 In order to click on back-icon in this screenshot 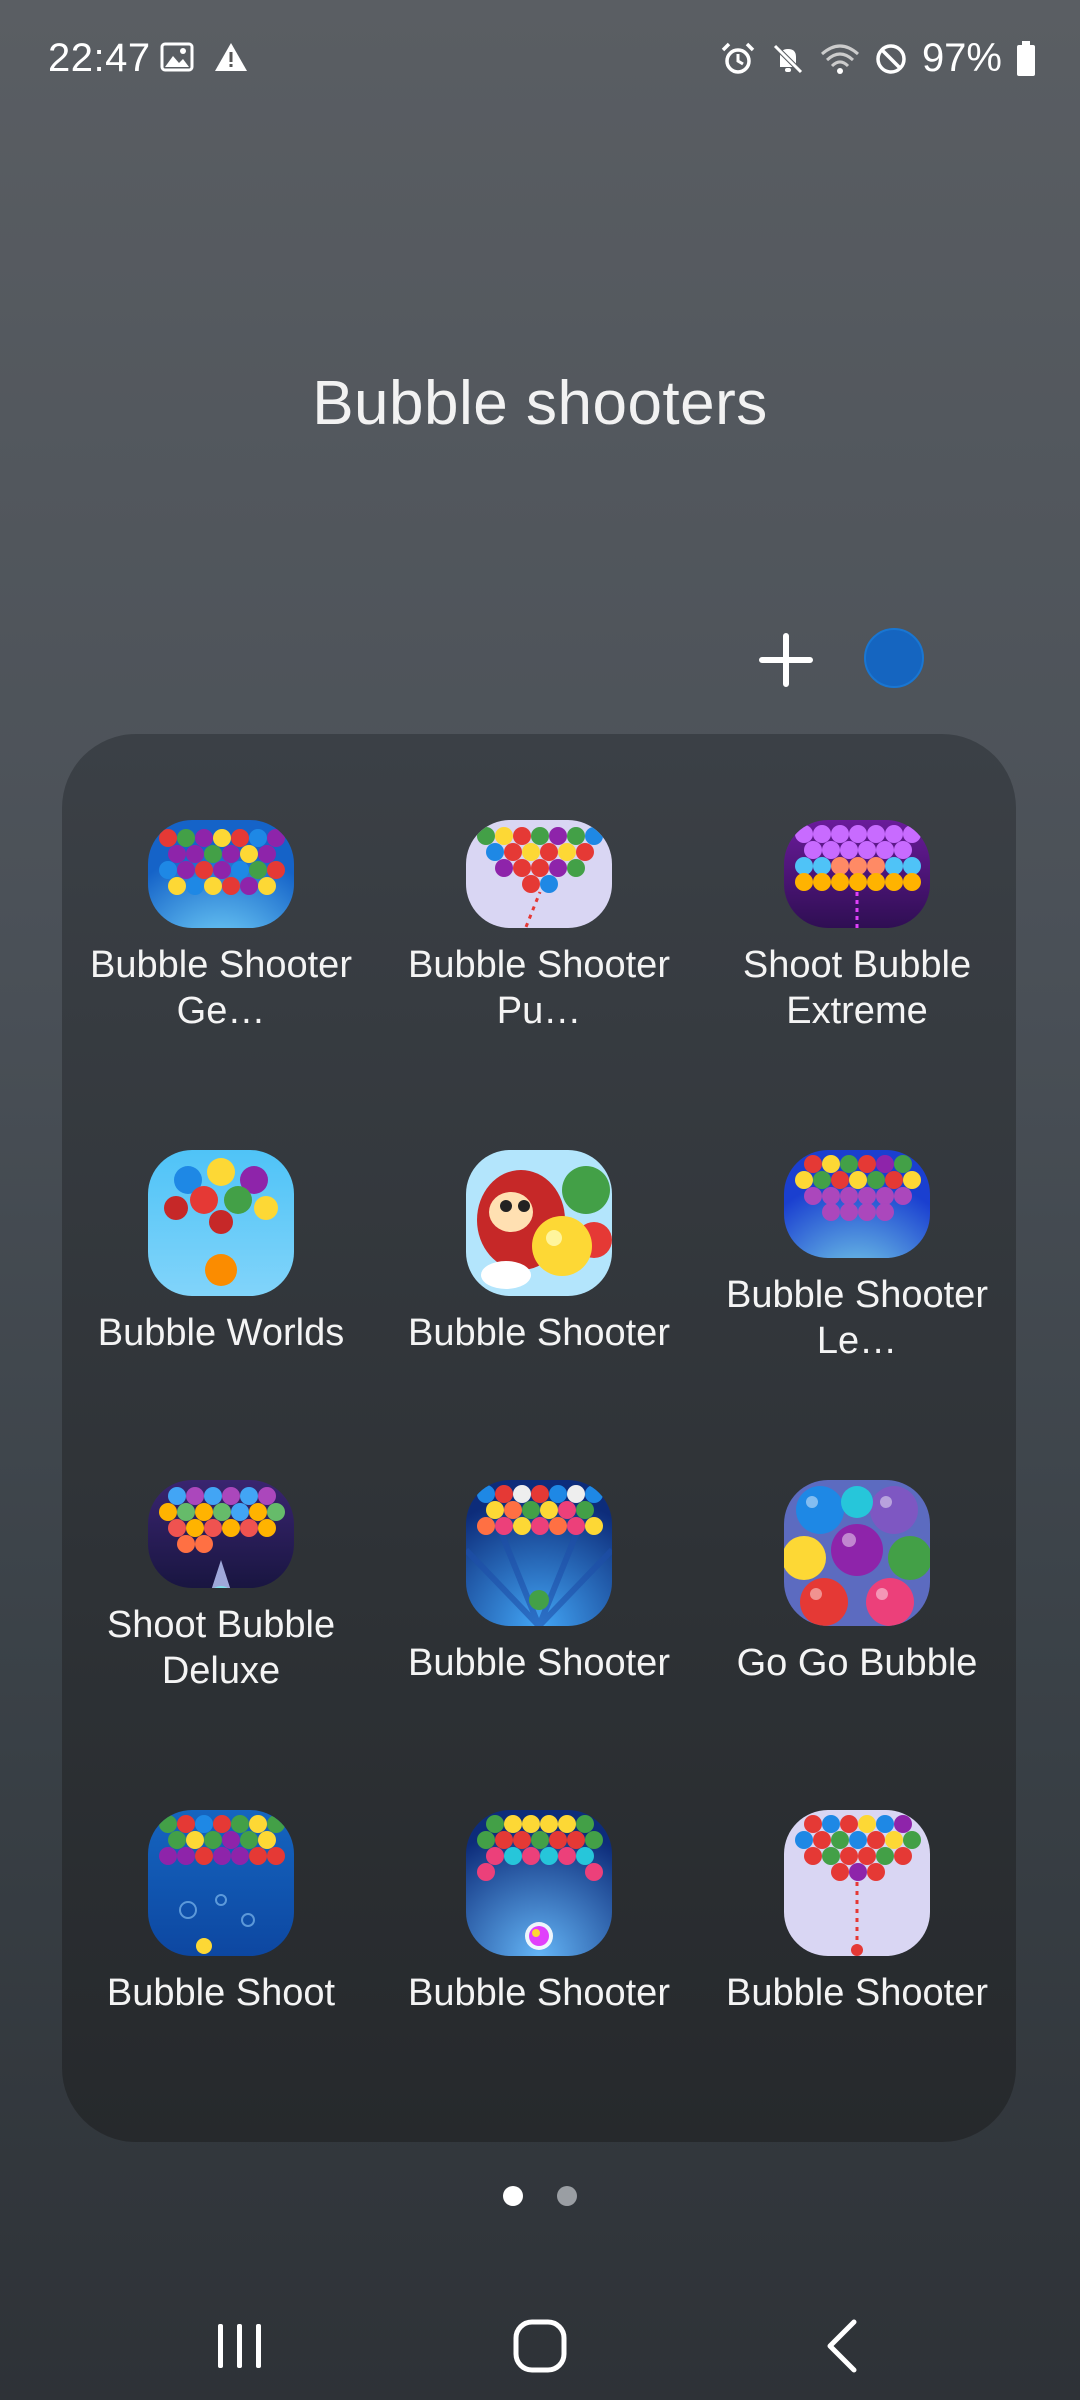, I will do `click(842, 2346)`.